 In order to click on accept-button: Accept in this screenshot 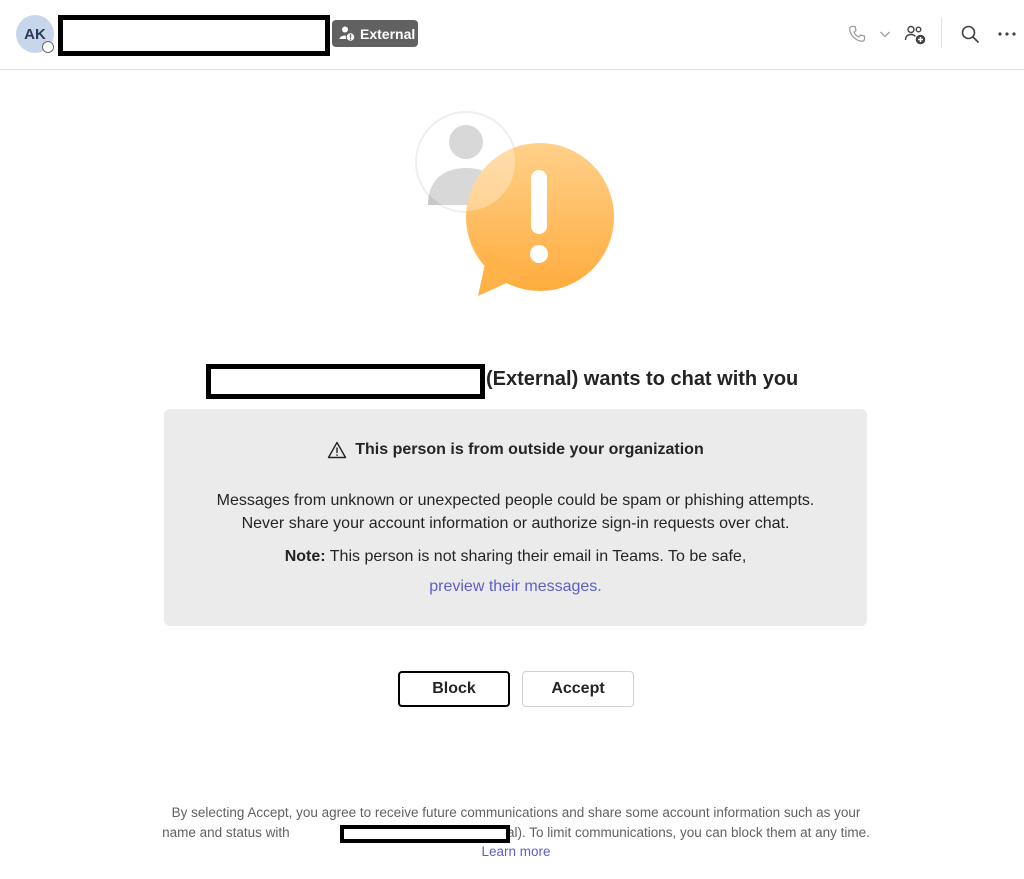, I will do `click(578, 689)`.